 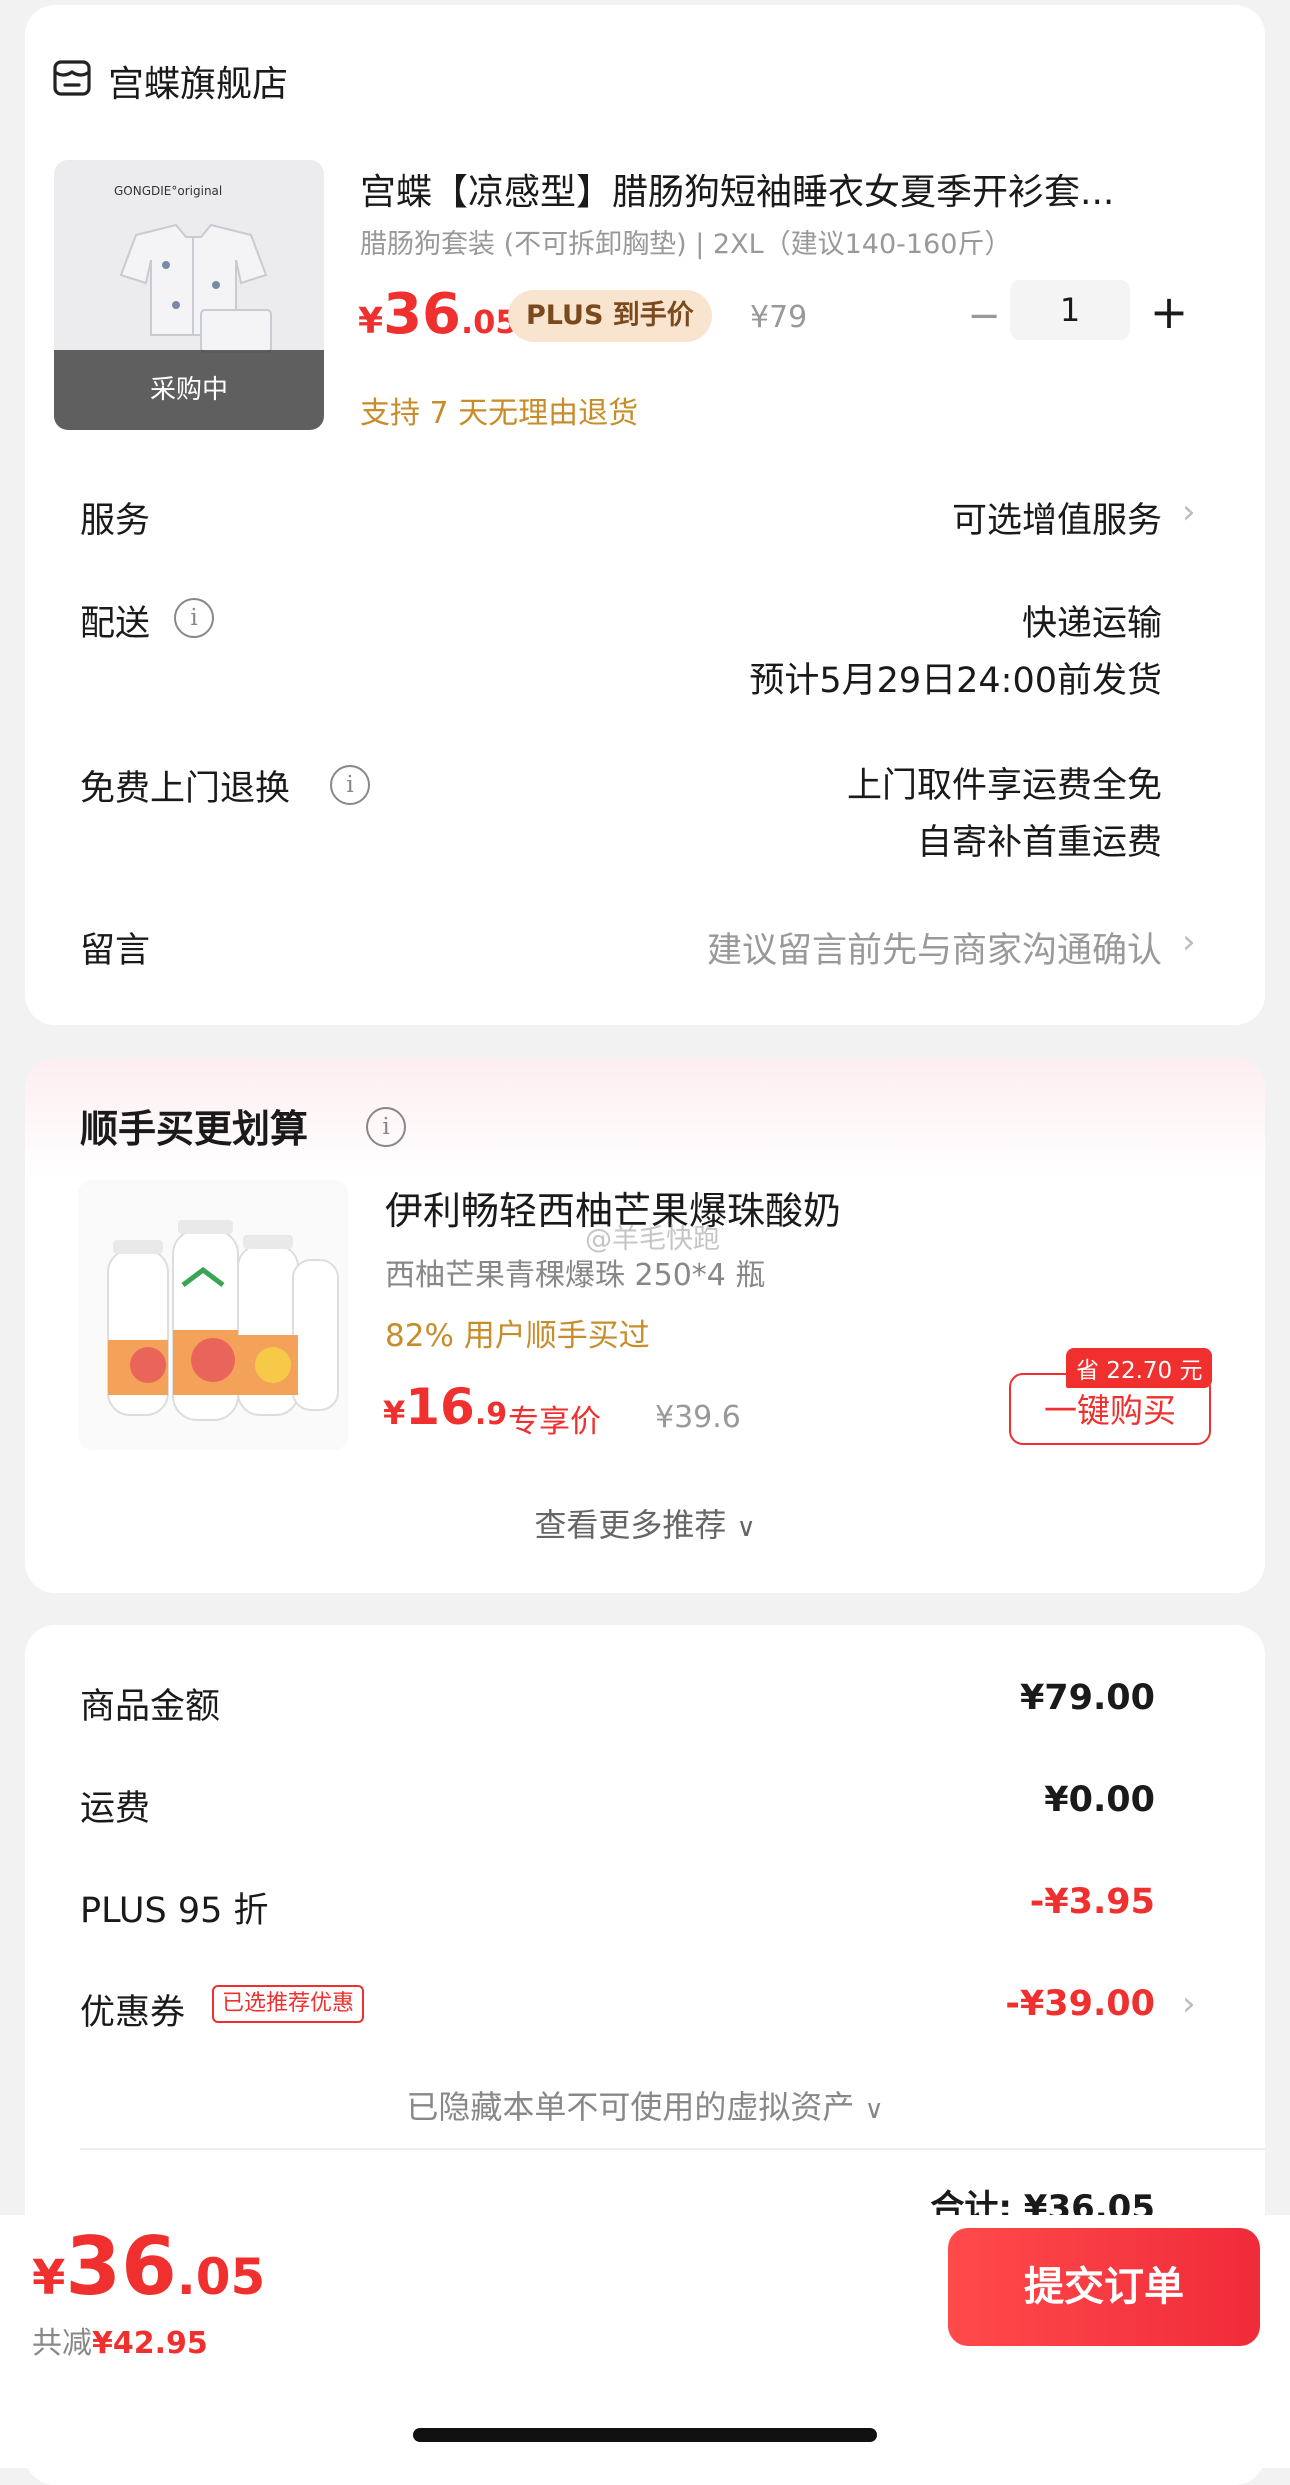 I want to click on service-label: 服务, so click(x=115, y=521).